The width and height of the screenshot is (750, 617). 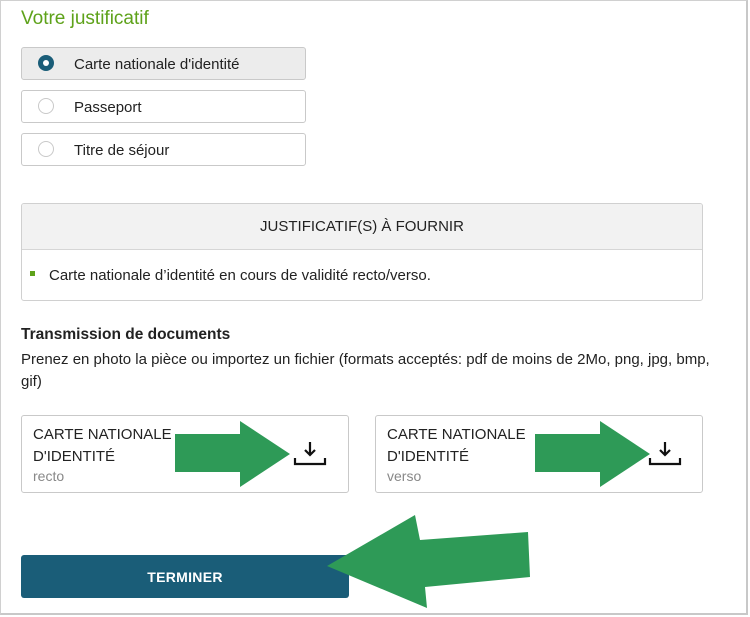 I want to click on radio-label: Carte nationale d'identité, so click(x=157, y=64).